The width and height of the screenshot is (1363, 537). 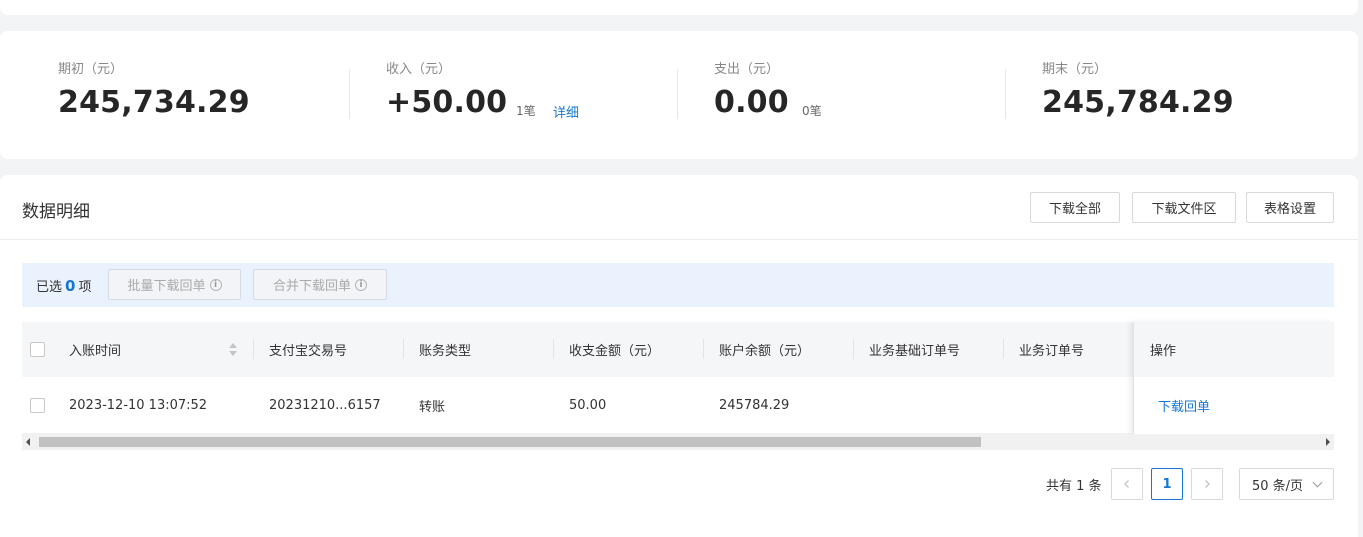 What do you see at coordinates (166, 286) in the screenshot?
I see `batch-download-label: 批量下载回单` at bounding box center [166, 286].